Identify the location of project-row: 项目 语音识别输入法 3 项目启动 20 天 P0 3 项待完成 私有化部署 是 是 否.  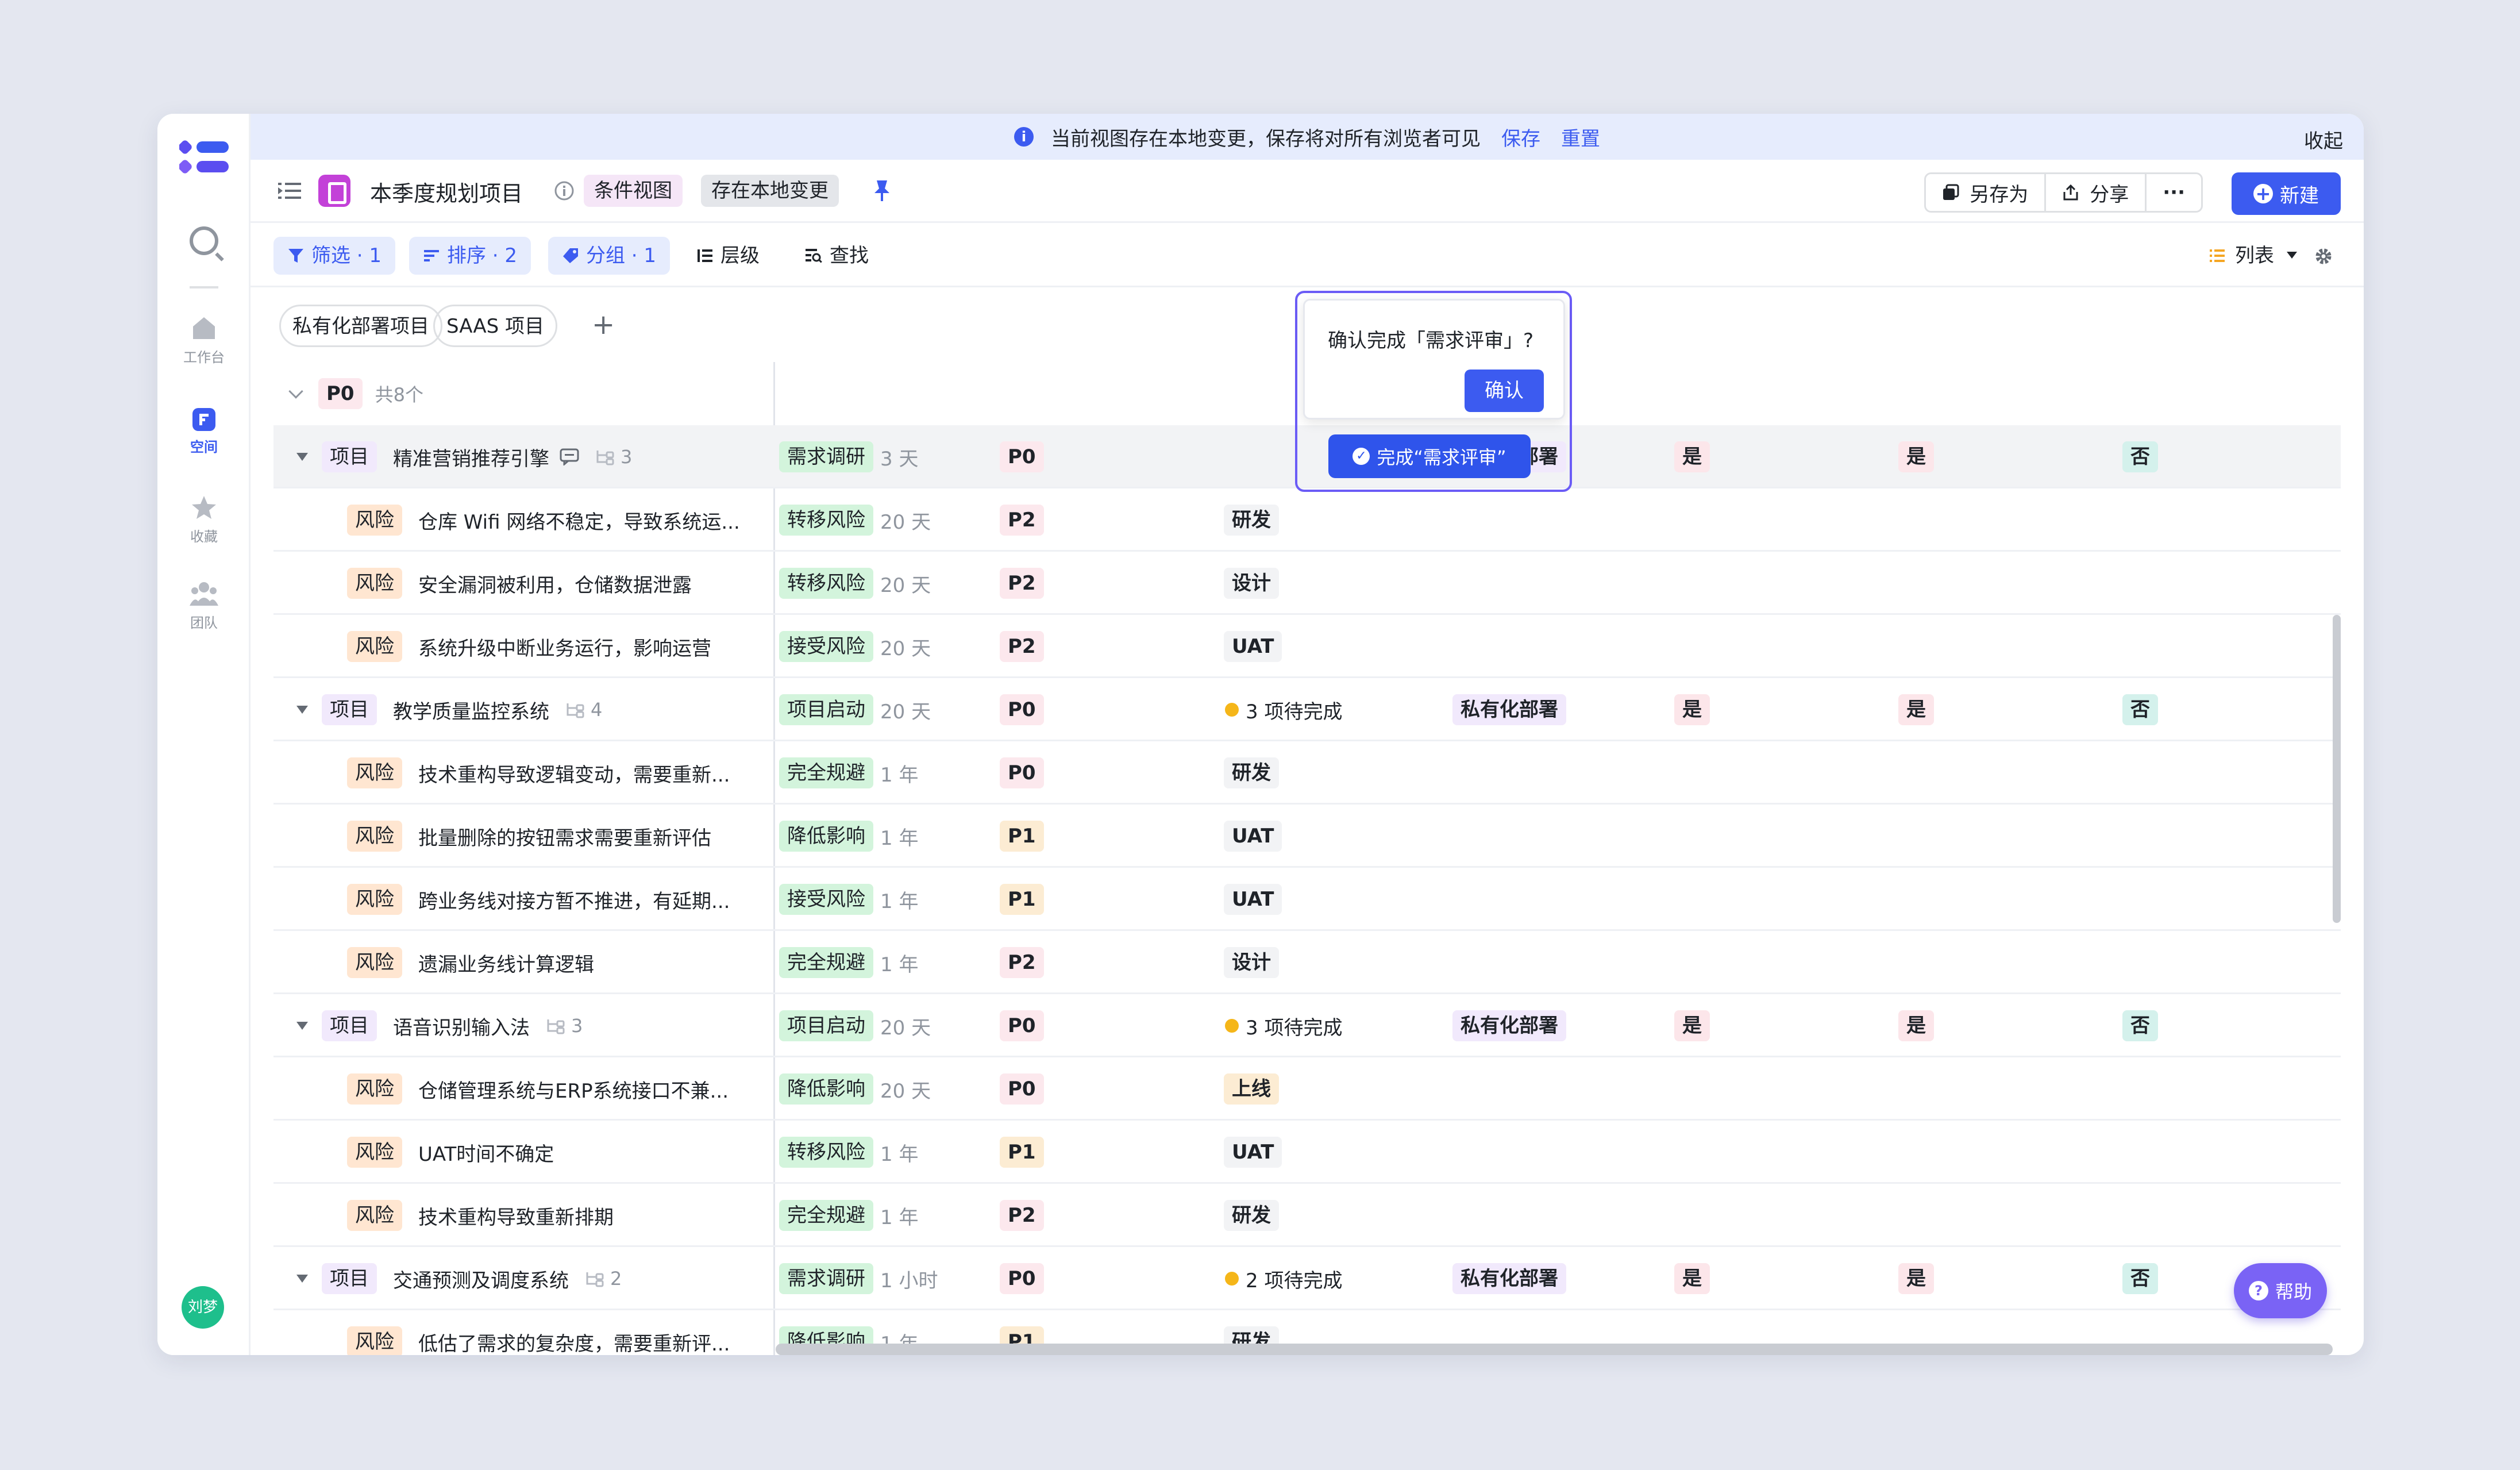
(1307, 1025).